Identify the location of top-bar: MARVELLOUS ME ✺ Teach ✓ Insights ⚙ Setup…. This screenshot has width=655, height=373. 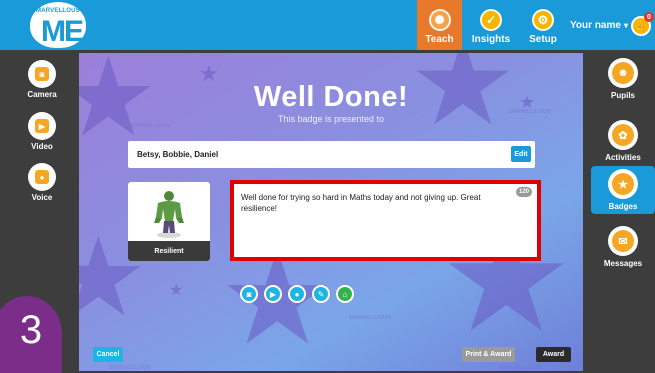
(327, 25).